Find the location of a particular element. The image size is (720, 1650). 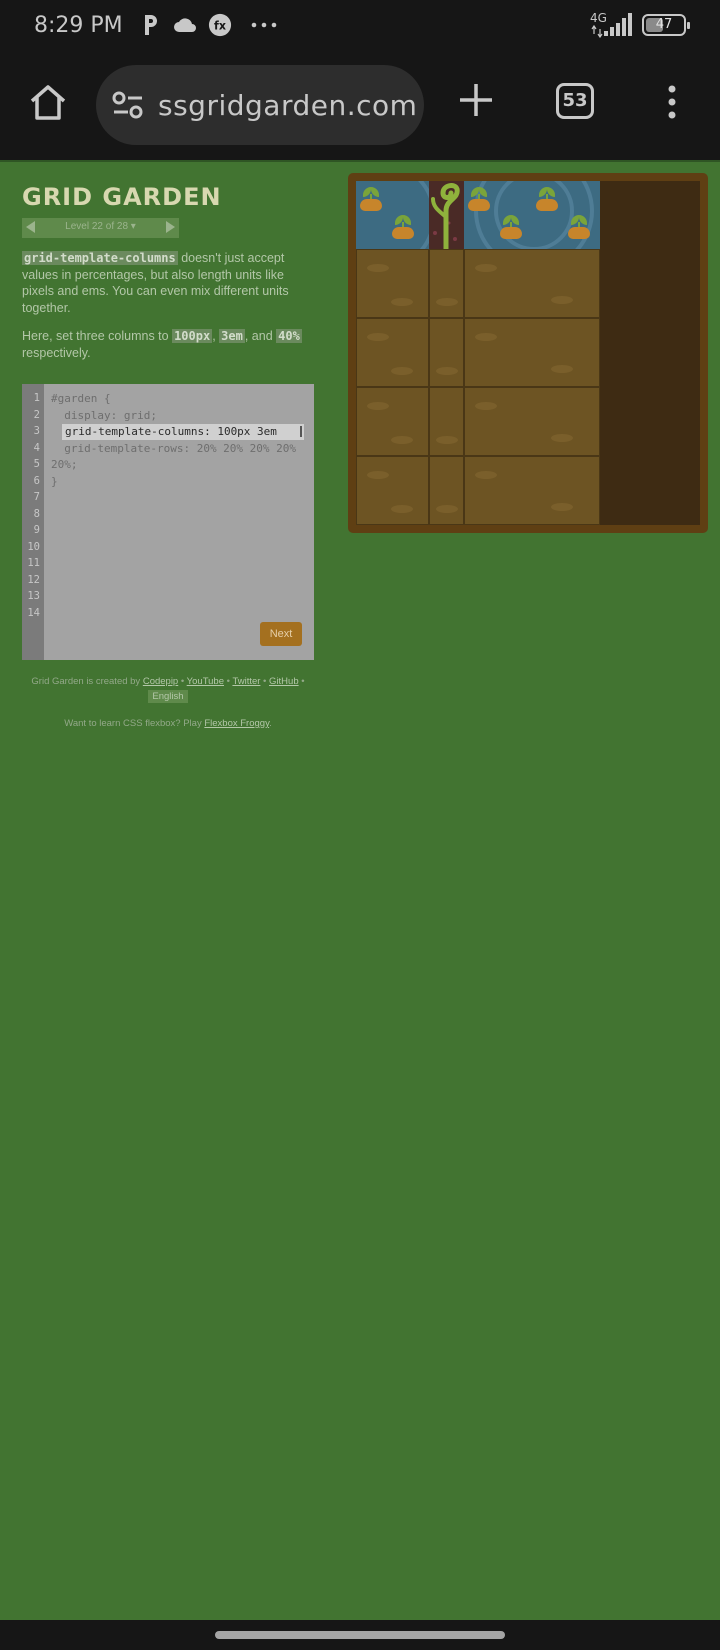

line-number: 4 is located at coordinates (36, 448).